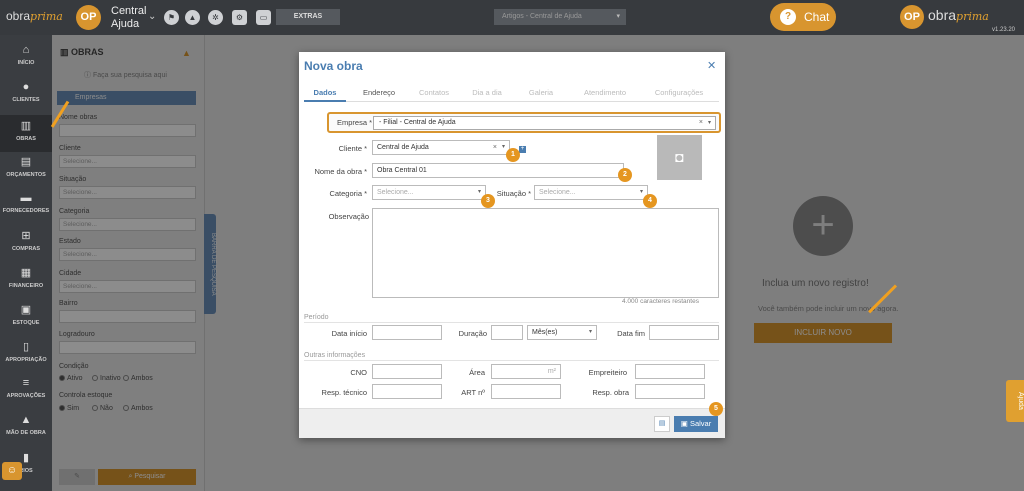  I want to click on tab-atendimento: Atendimento, so click(605, 93).